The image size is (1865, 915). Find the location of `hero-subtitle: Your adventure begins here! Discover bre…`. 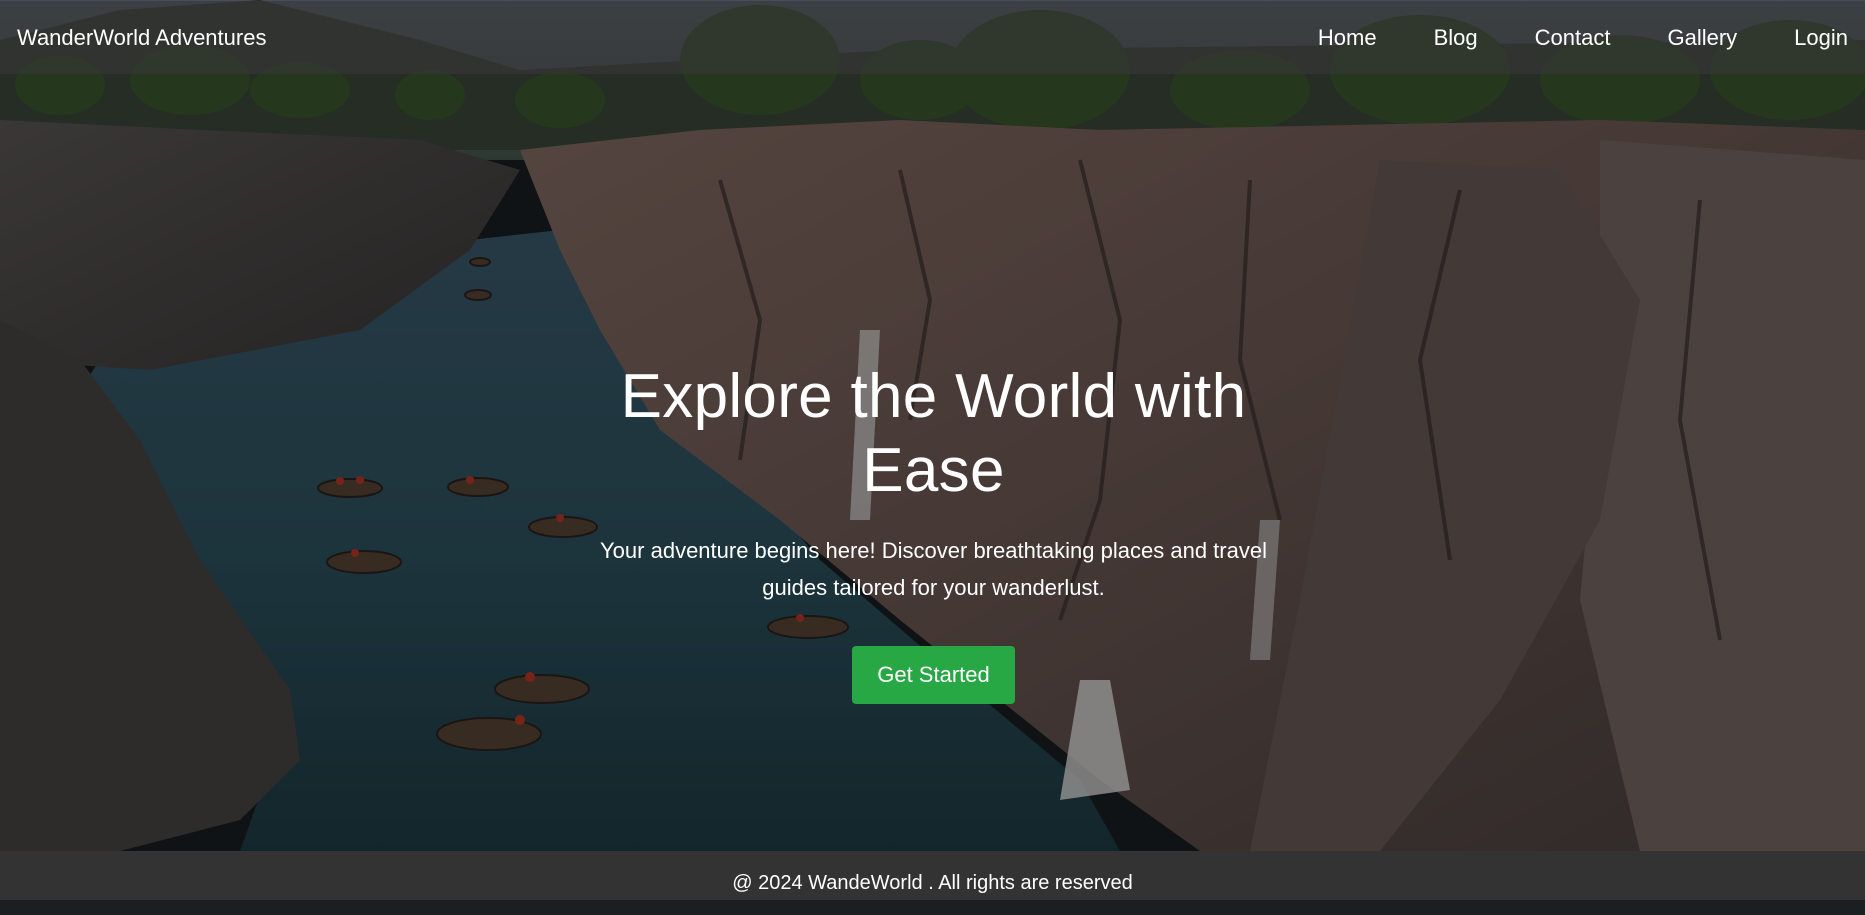

hero-subtitle: Your adventure begins here! Discover bre… is located at coordinates (933, 569).